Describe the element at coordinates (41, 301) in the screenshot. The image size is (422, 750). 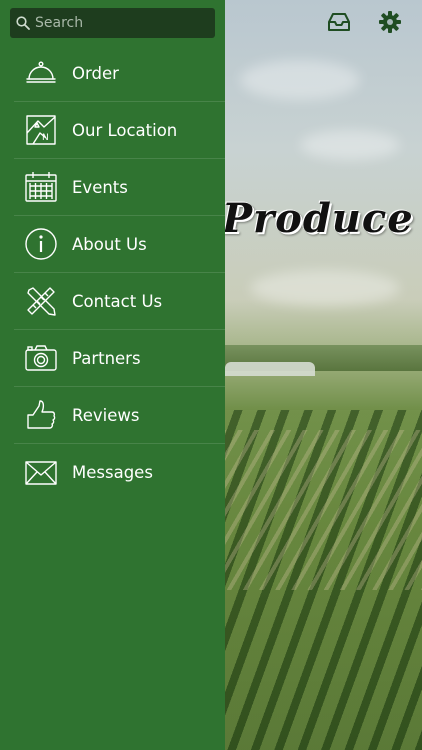
I see `pencil-ruler-icon` at that location.